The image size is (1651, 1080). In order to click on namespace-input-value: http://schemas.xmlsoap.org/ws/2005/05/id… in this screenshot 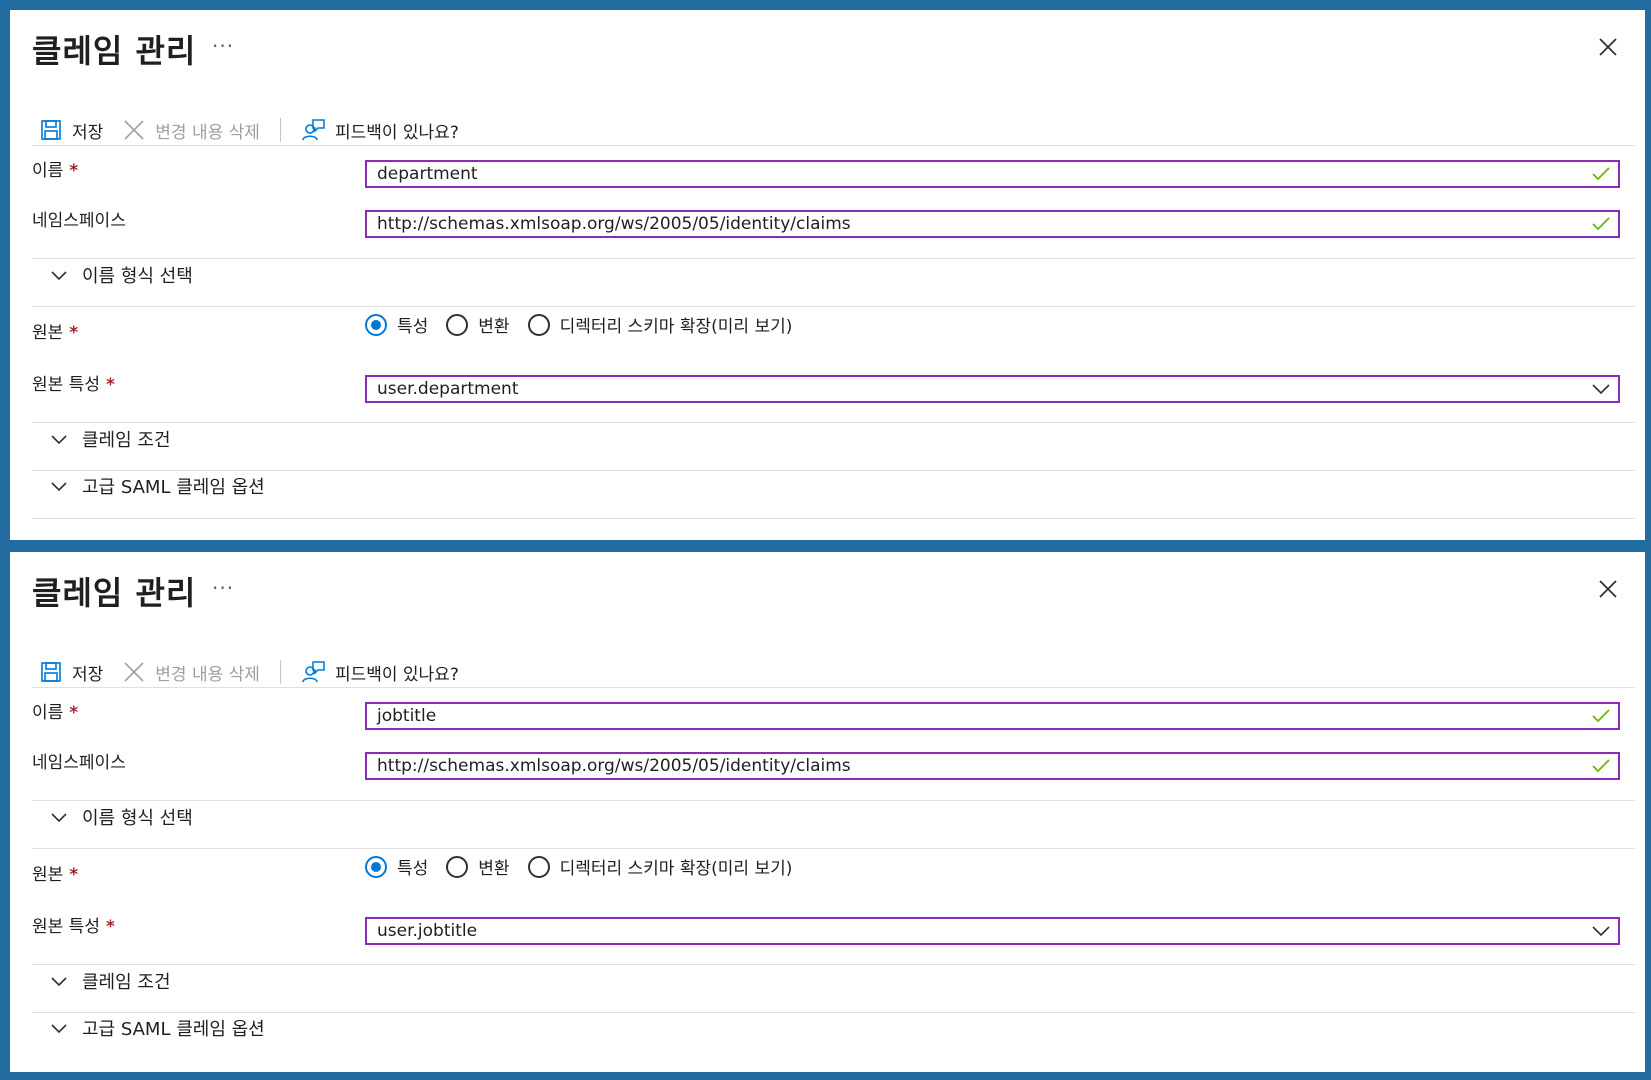, I will do `click(614, 224)`.